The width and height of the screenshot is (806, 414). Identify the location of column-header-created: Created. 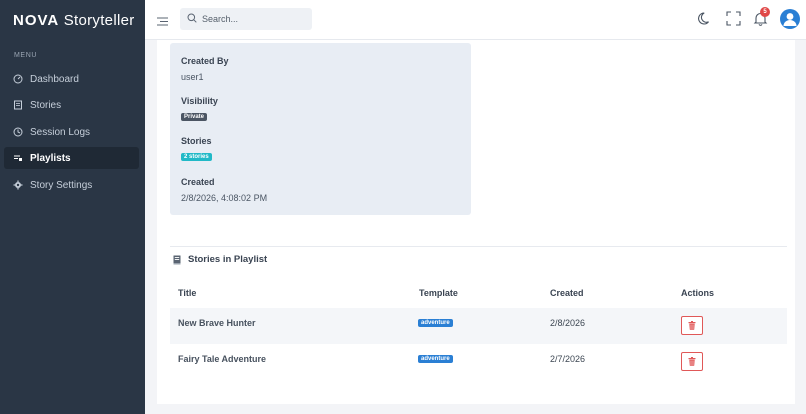
(567, 293).